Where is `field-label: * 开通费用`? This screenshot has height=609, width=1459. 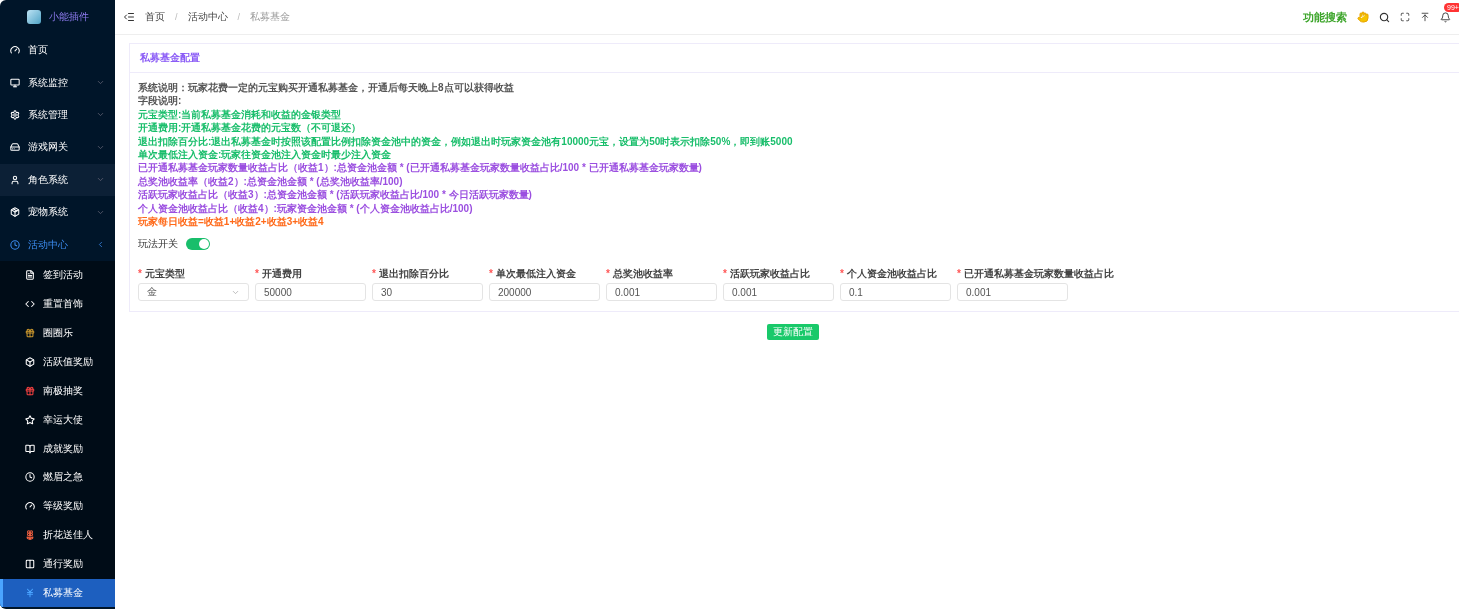 field-label: * 开通费用 is located at coordinates (279, 274).